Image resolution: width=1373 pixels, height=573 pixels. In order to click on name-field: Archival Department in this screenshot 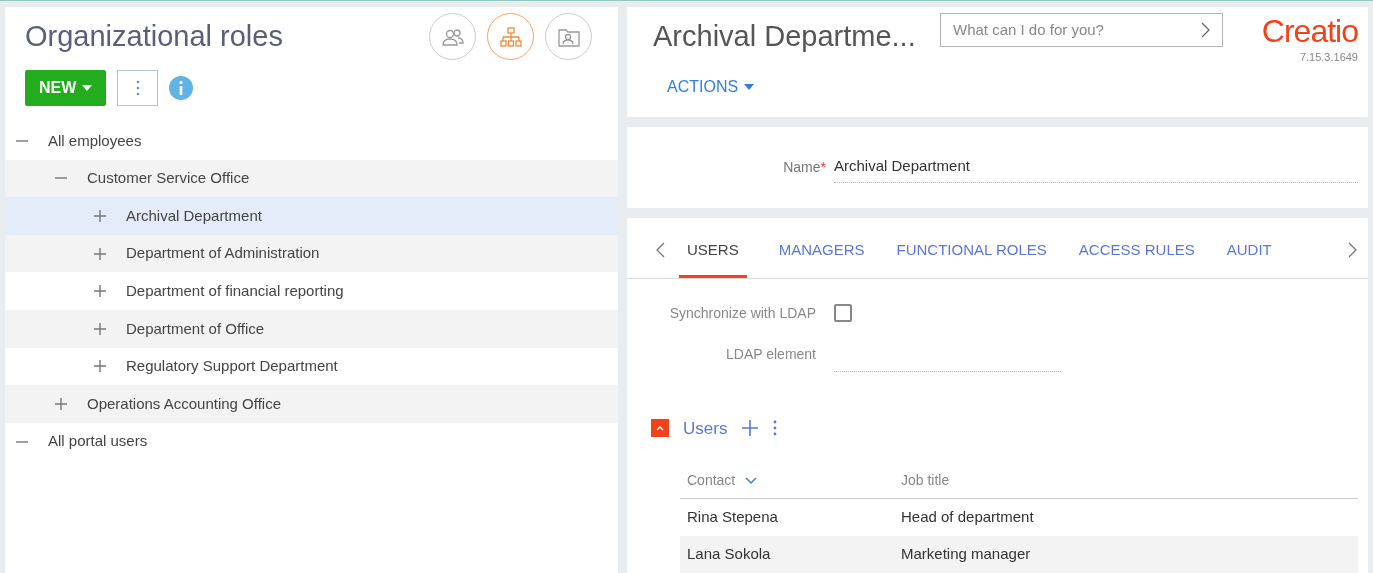, I will do `click(1096, 169)`.